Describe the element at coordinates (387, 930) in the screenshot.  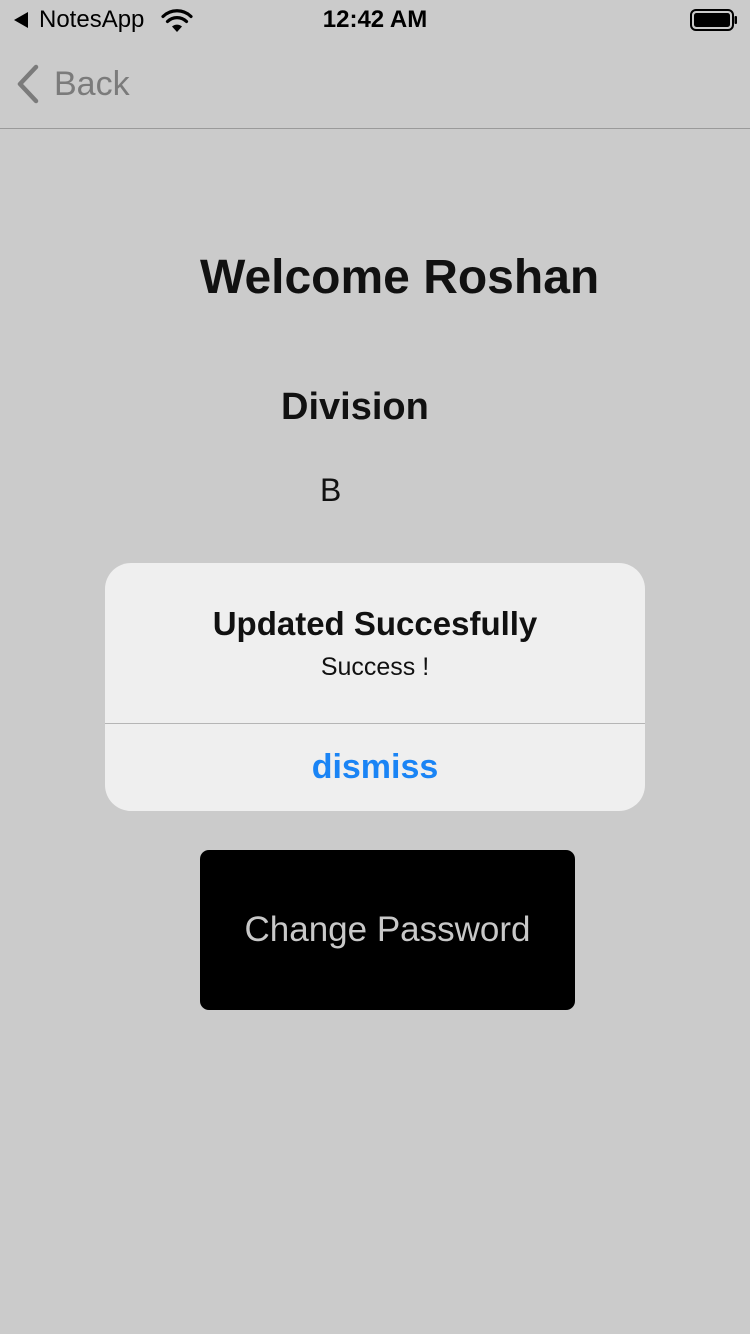
I see `change-password-button: Change Password` at that location.